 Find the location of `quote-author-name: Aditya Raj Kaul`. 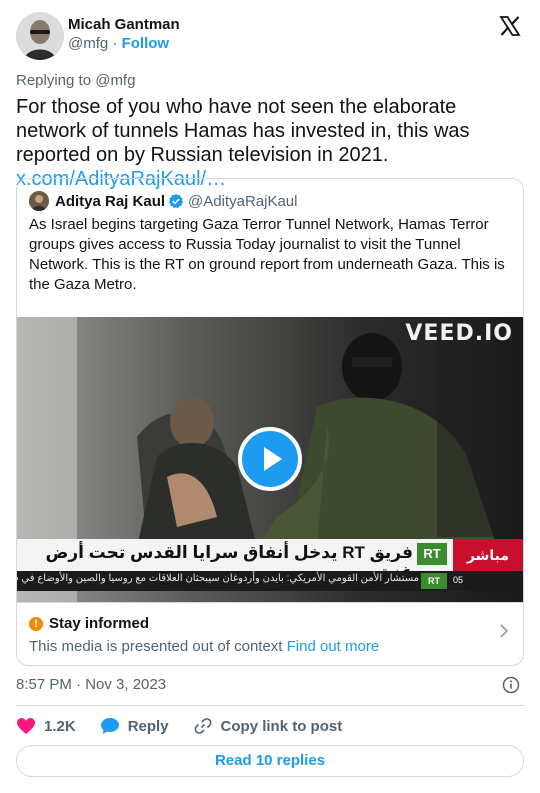

quote-author-name: Aditya Raj Kaul is located at coordinates (110, 201).